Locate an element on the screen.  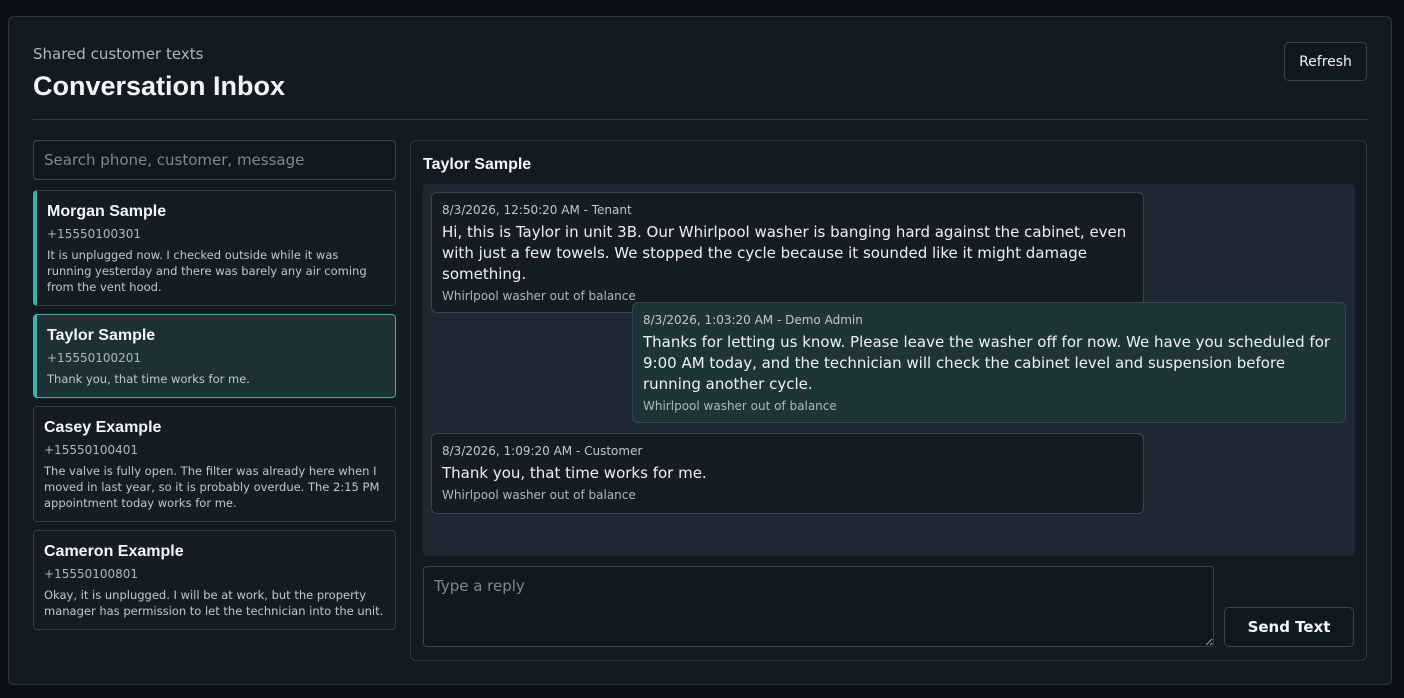
message-meta: 8/3/2026, 1:03:20 AM - Demo Admin is located at coordinates (753, 320).